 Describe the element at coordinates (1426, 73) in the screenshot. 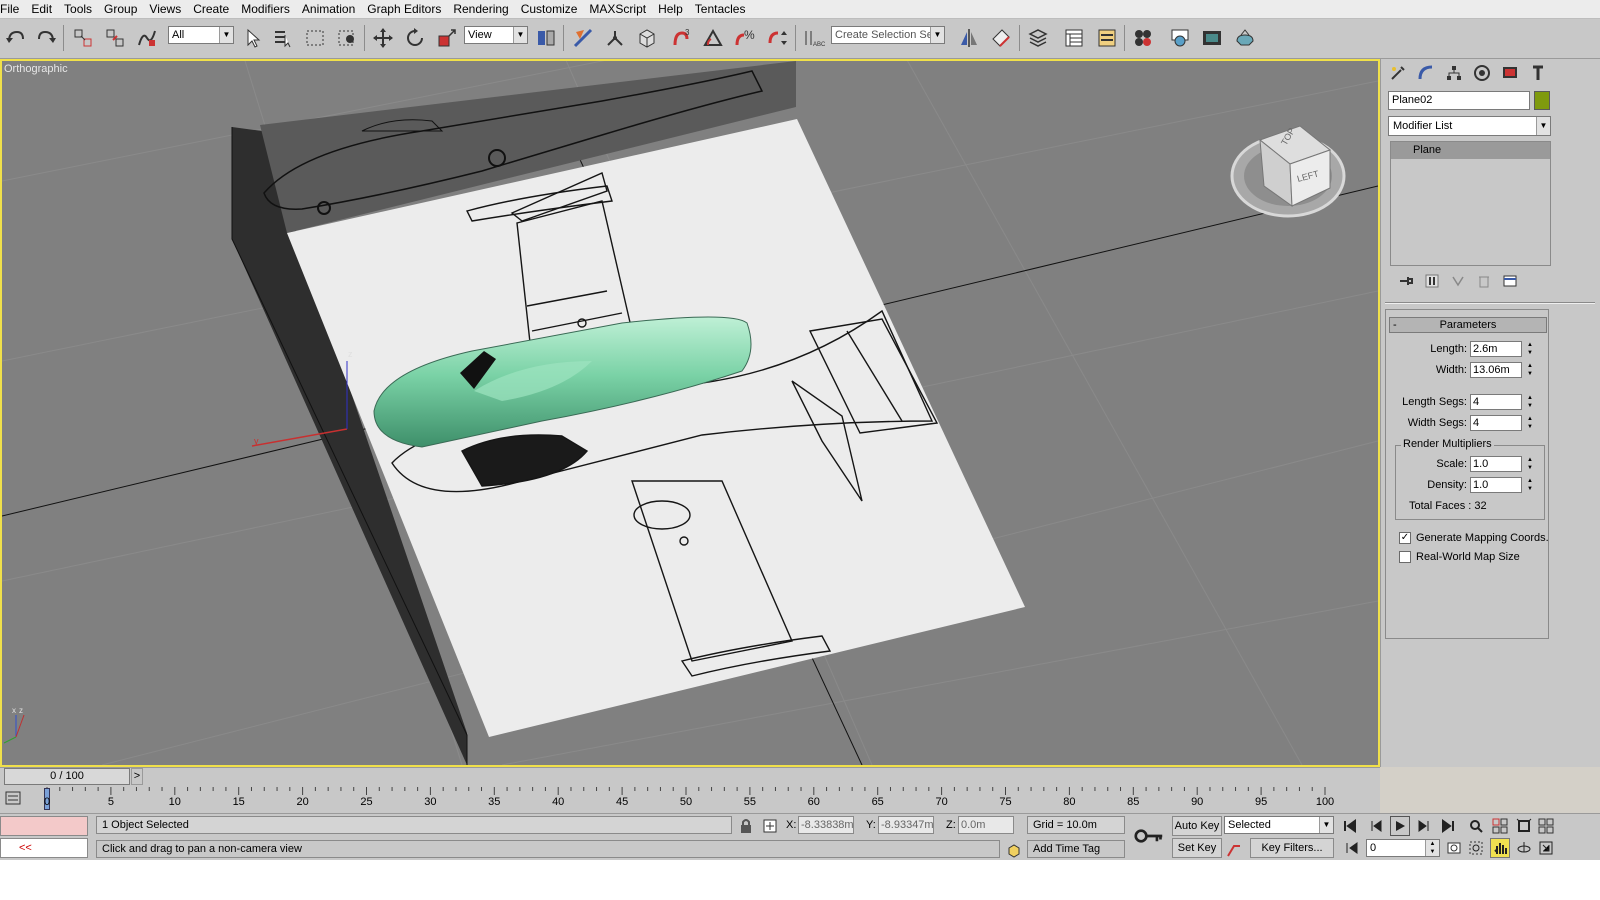

I see `modify-tab-icon` at that location.